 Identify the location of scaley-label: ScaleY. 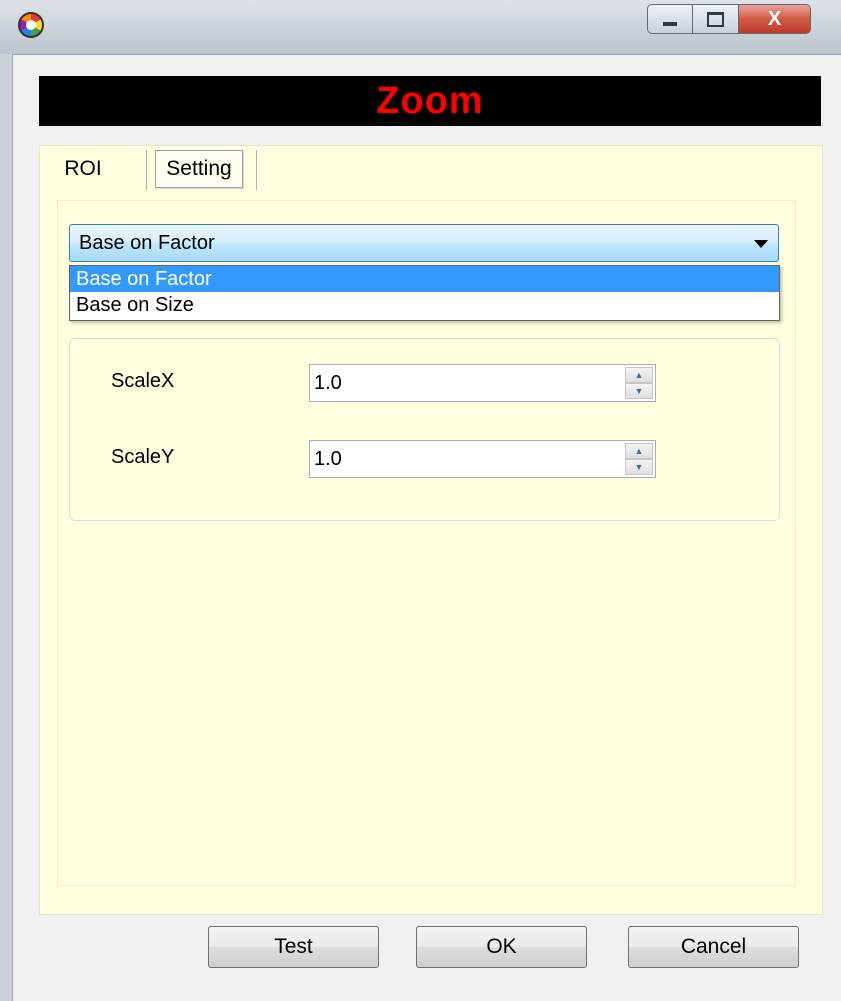
(143, 457).